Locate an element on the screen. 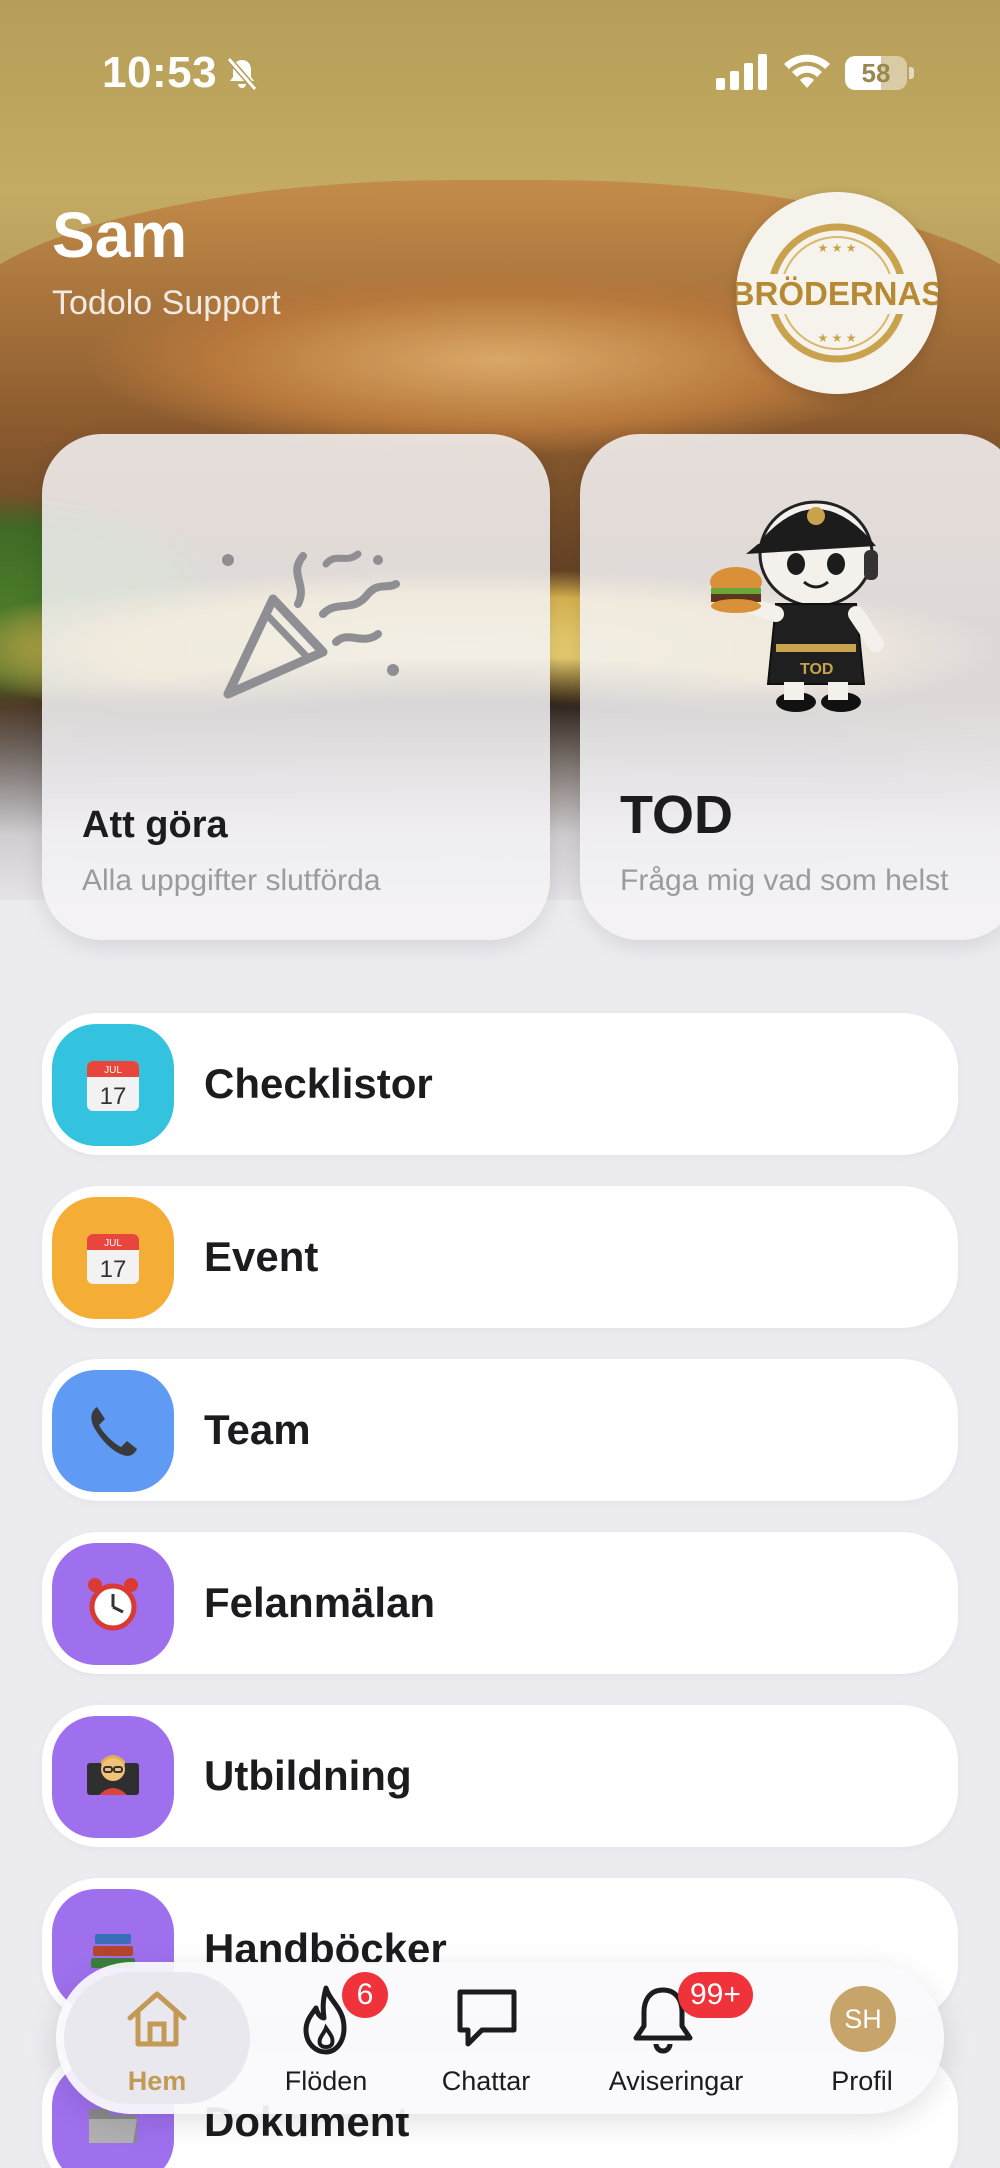 This screenshot has height=2168, width=1000. wifi-icon is located at coordinates (807, 71).